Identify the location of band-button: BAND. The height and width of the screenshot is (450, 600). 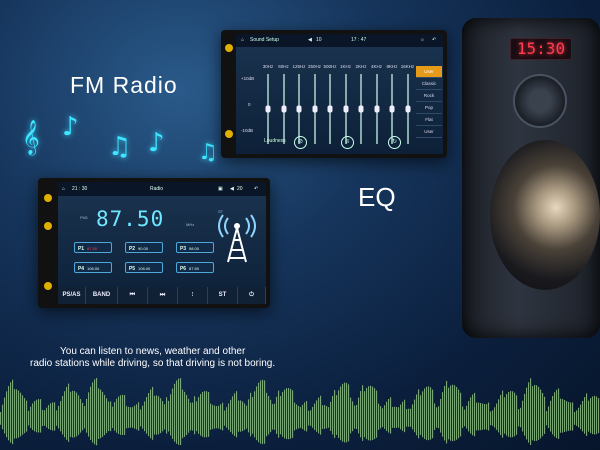
(102, 295).